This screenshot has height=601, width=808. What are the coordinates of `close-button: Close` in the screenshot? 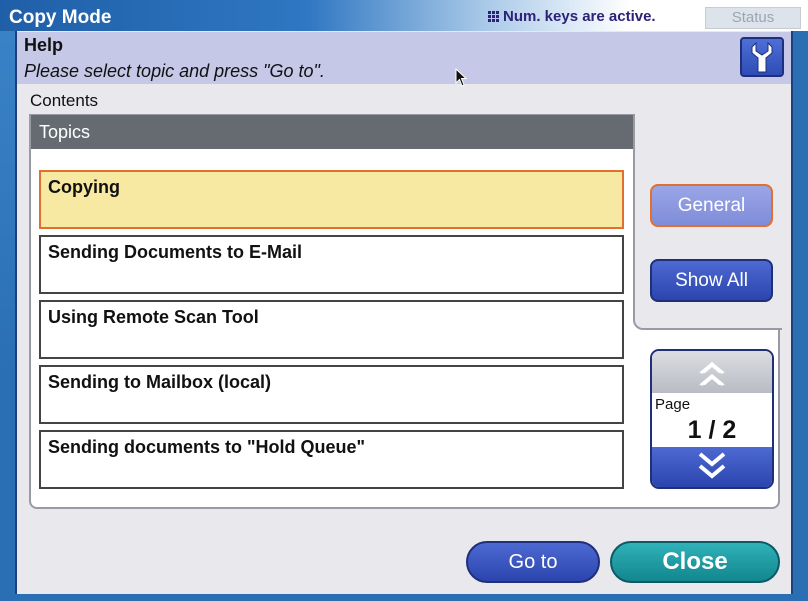 It's located at (695, 562).